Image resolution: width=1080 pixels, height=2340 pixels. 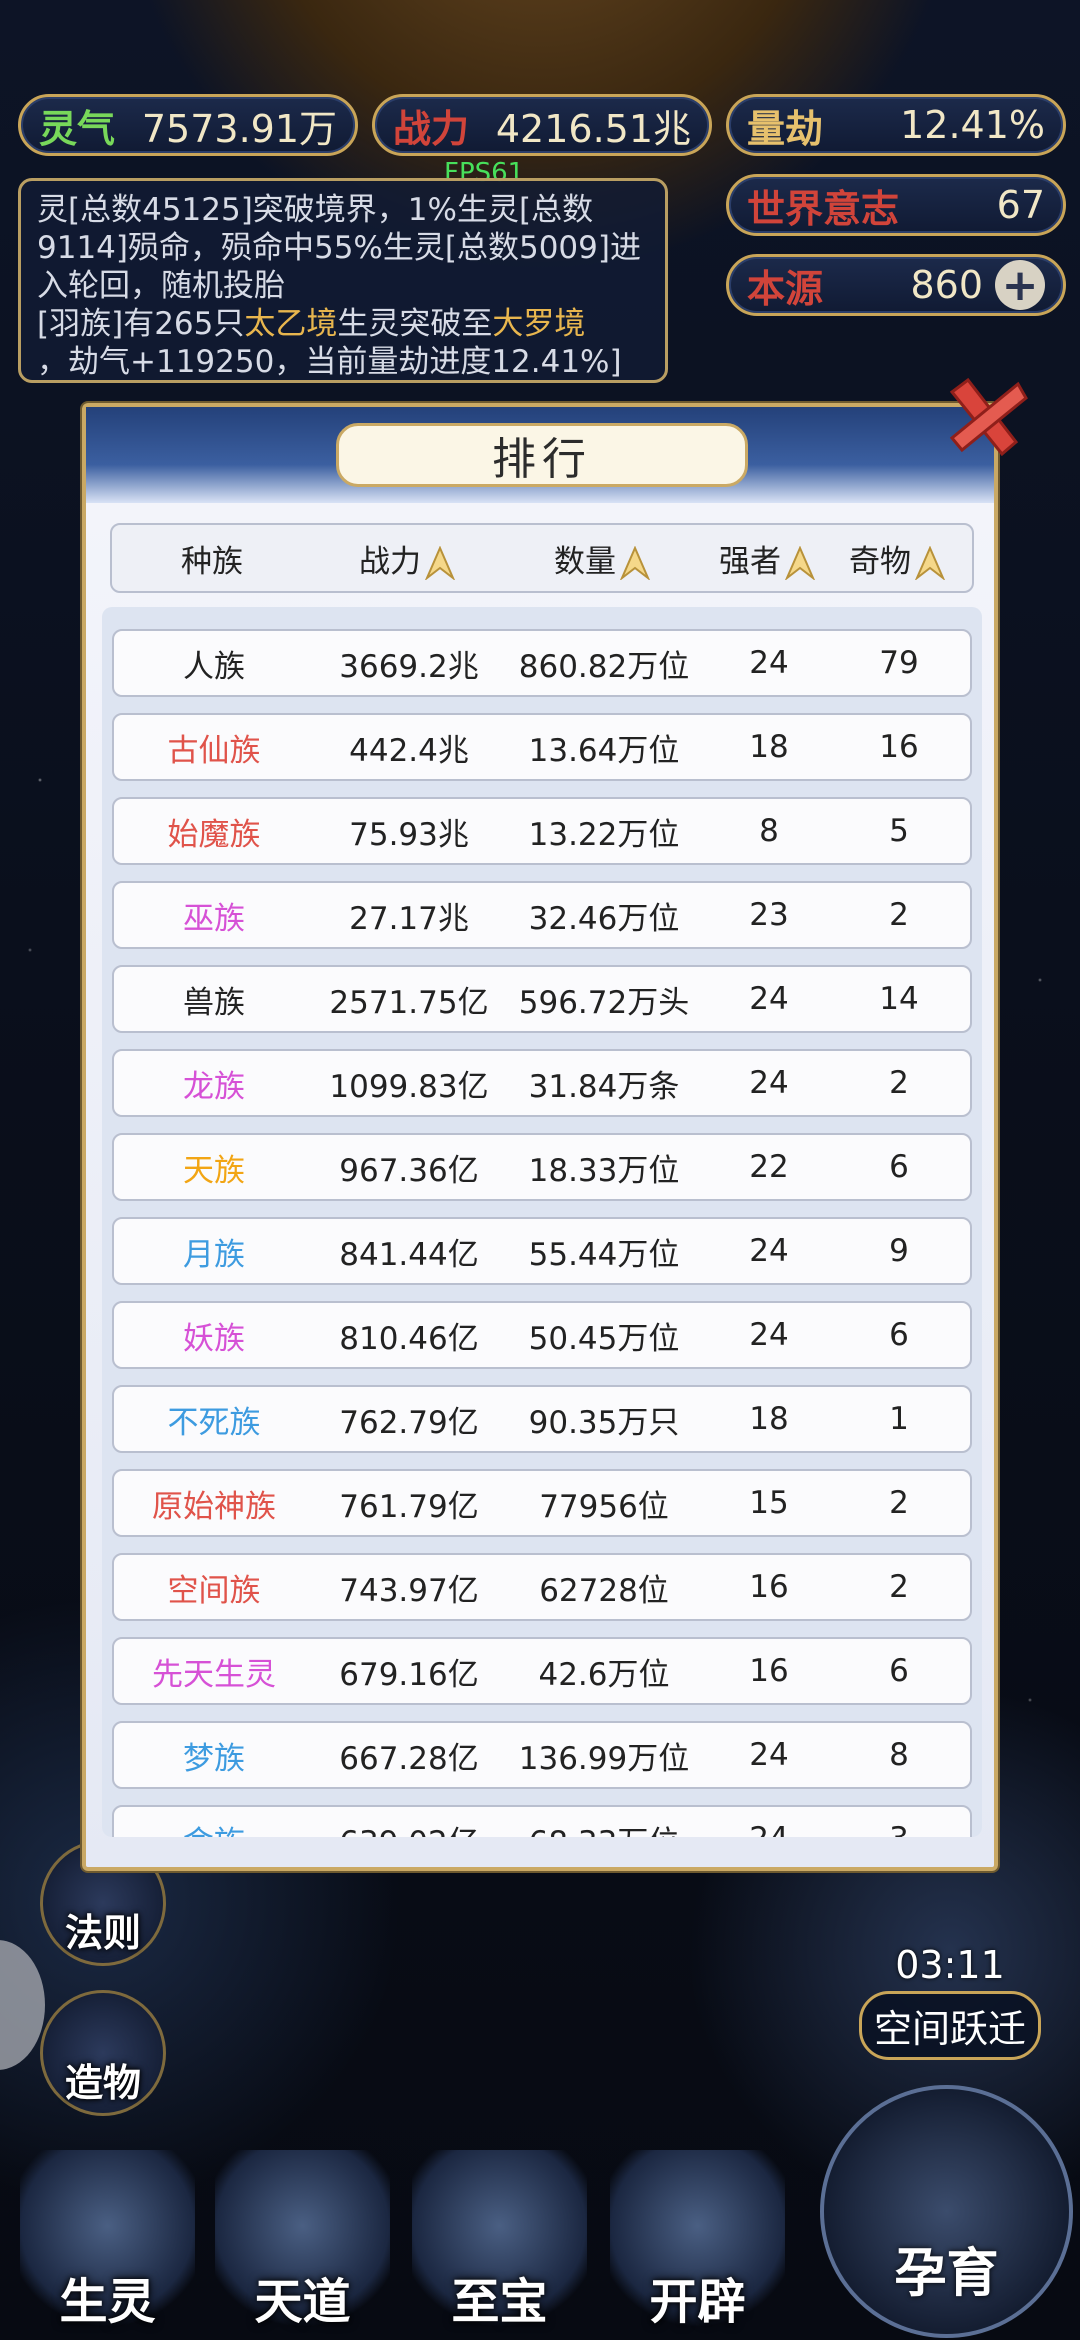 What do you see at coordinates (542, 455) in the screenshot?
I see `panel-title: 排行` at bounding box center [542, 455].